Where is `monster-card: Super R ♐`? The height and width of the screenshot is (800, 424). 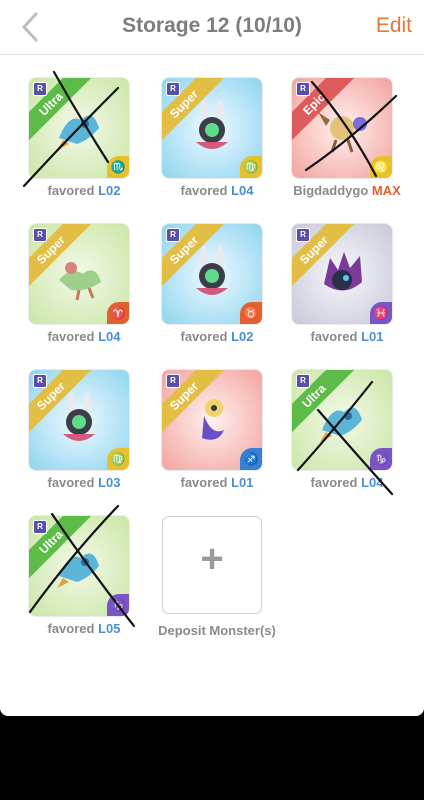
monster-card: Super R ♐ is located at coordinates (212, 420).